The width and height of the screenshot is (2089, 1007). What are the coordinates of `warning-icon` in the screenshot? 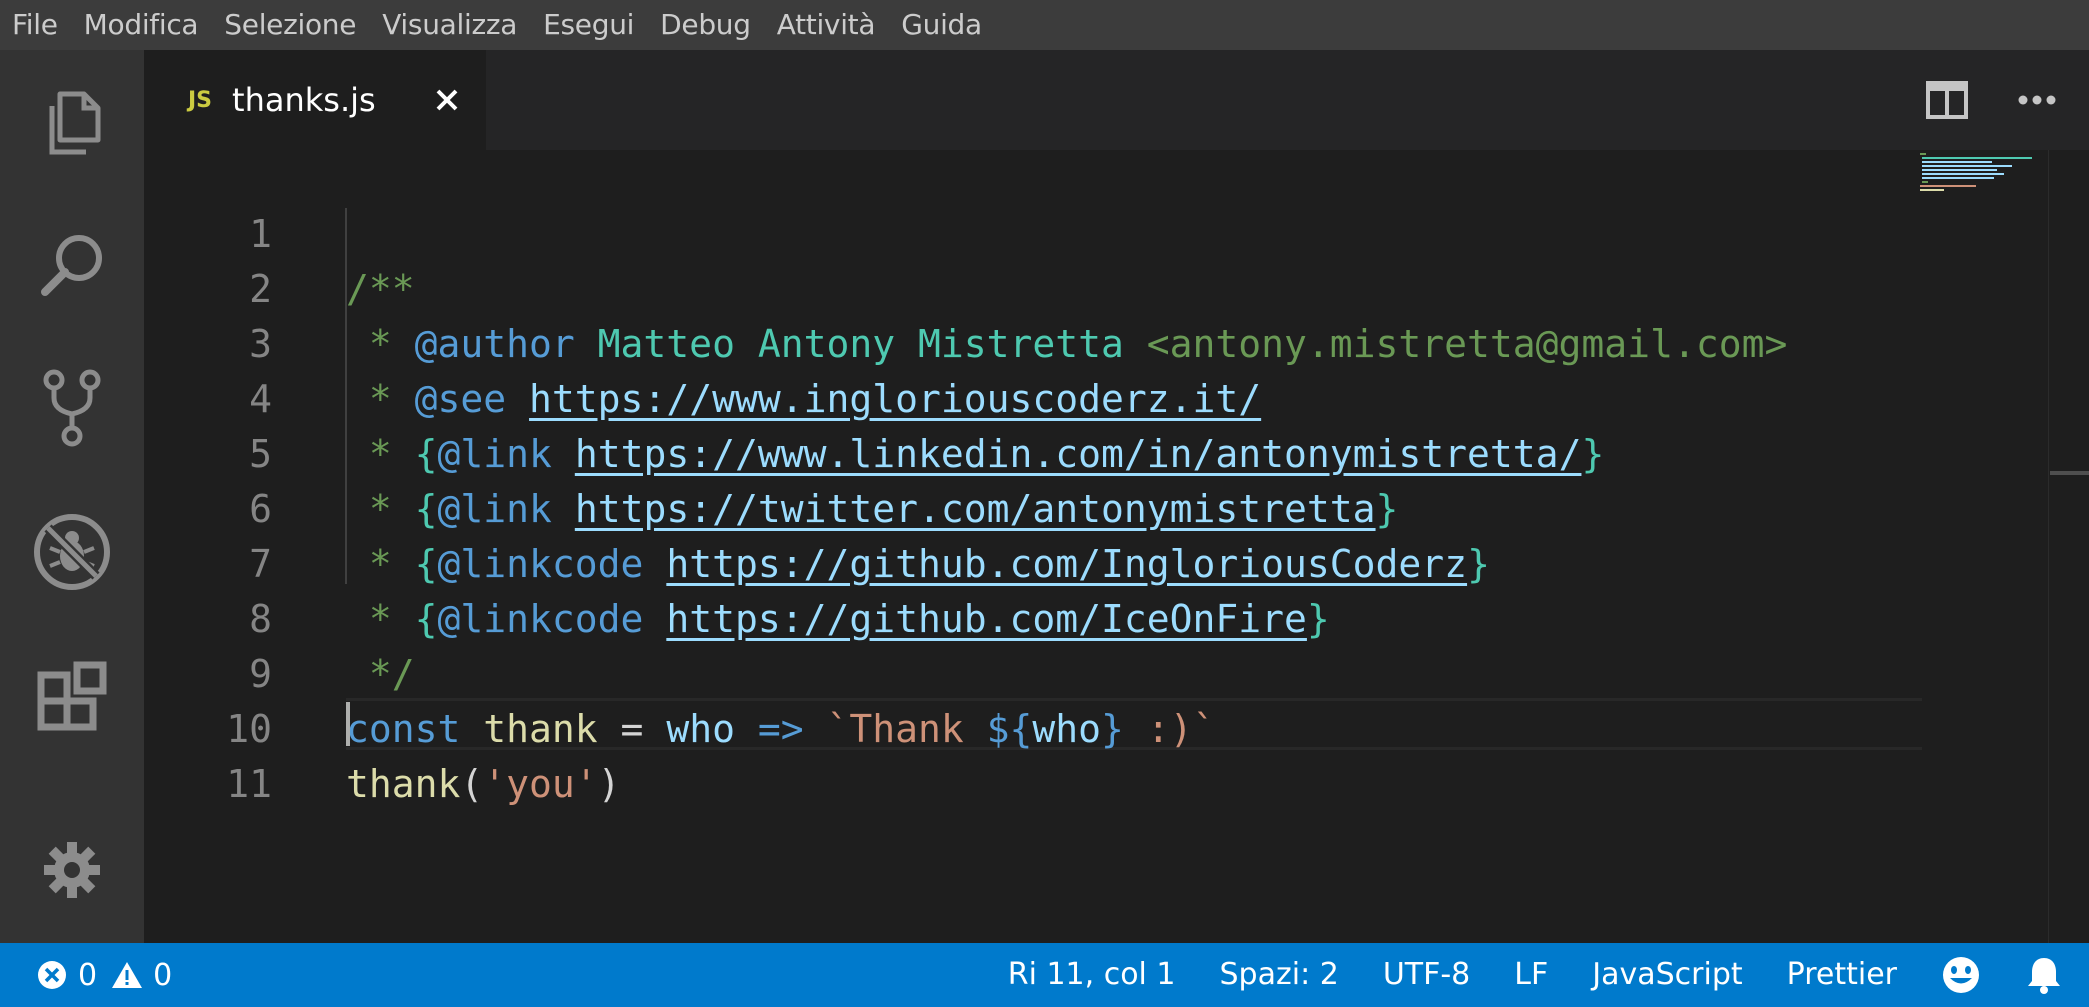 It's located at (127, 975).